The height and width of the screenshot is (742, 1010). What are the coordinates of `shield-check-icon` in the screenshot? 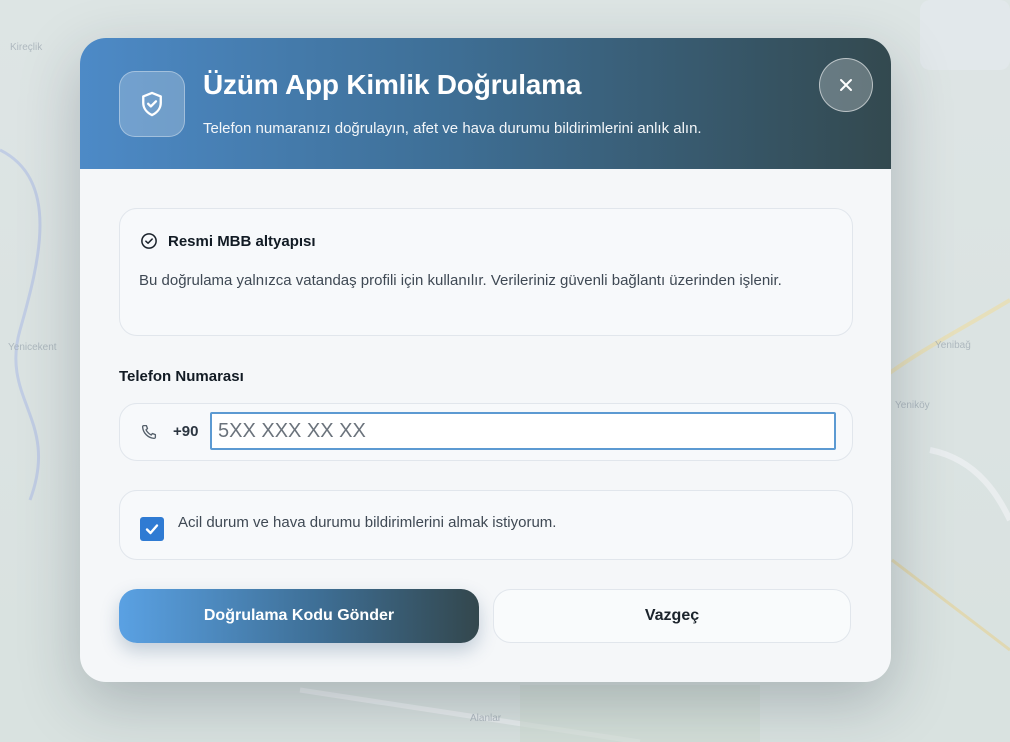 It's located at (152, 104).